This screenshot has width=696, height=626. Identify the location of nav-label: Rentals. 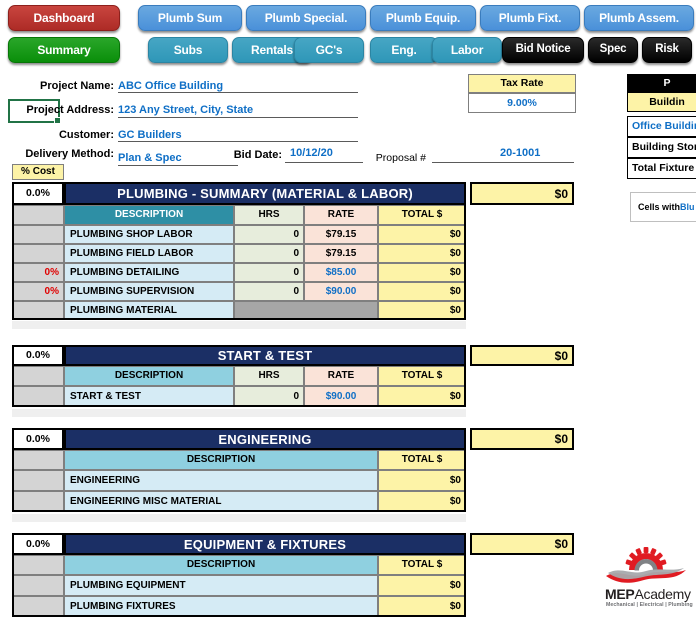
(272, 50).